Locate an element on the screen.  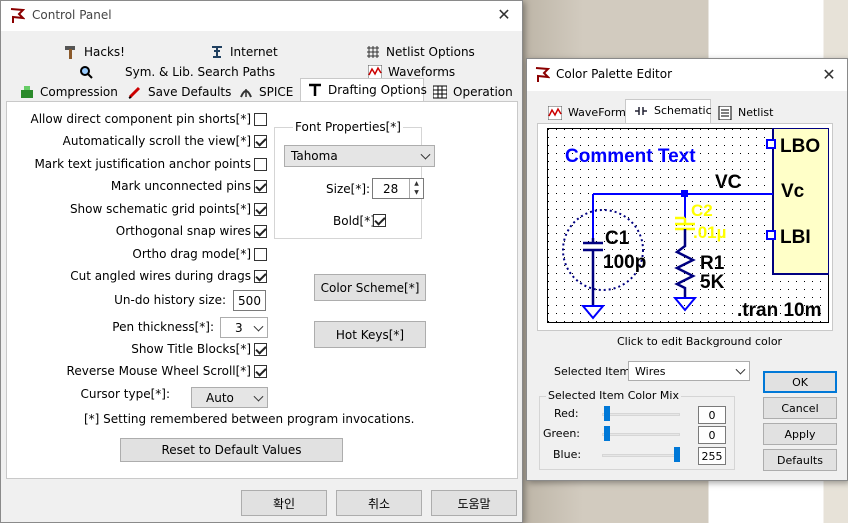
green-value: 0 is located at coordinates (712, 435).